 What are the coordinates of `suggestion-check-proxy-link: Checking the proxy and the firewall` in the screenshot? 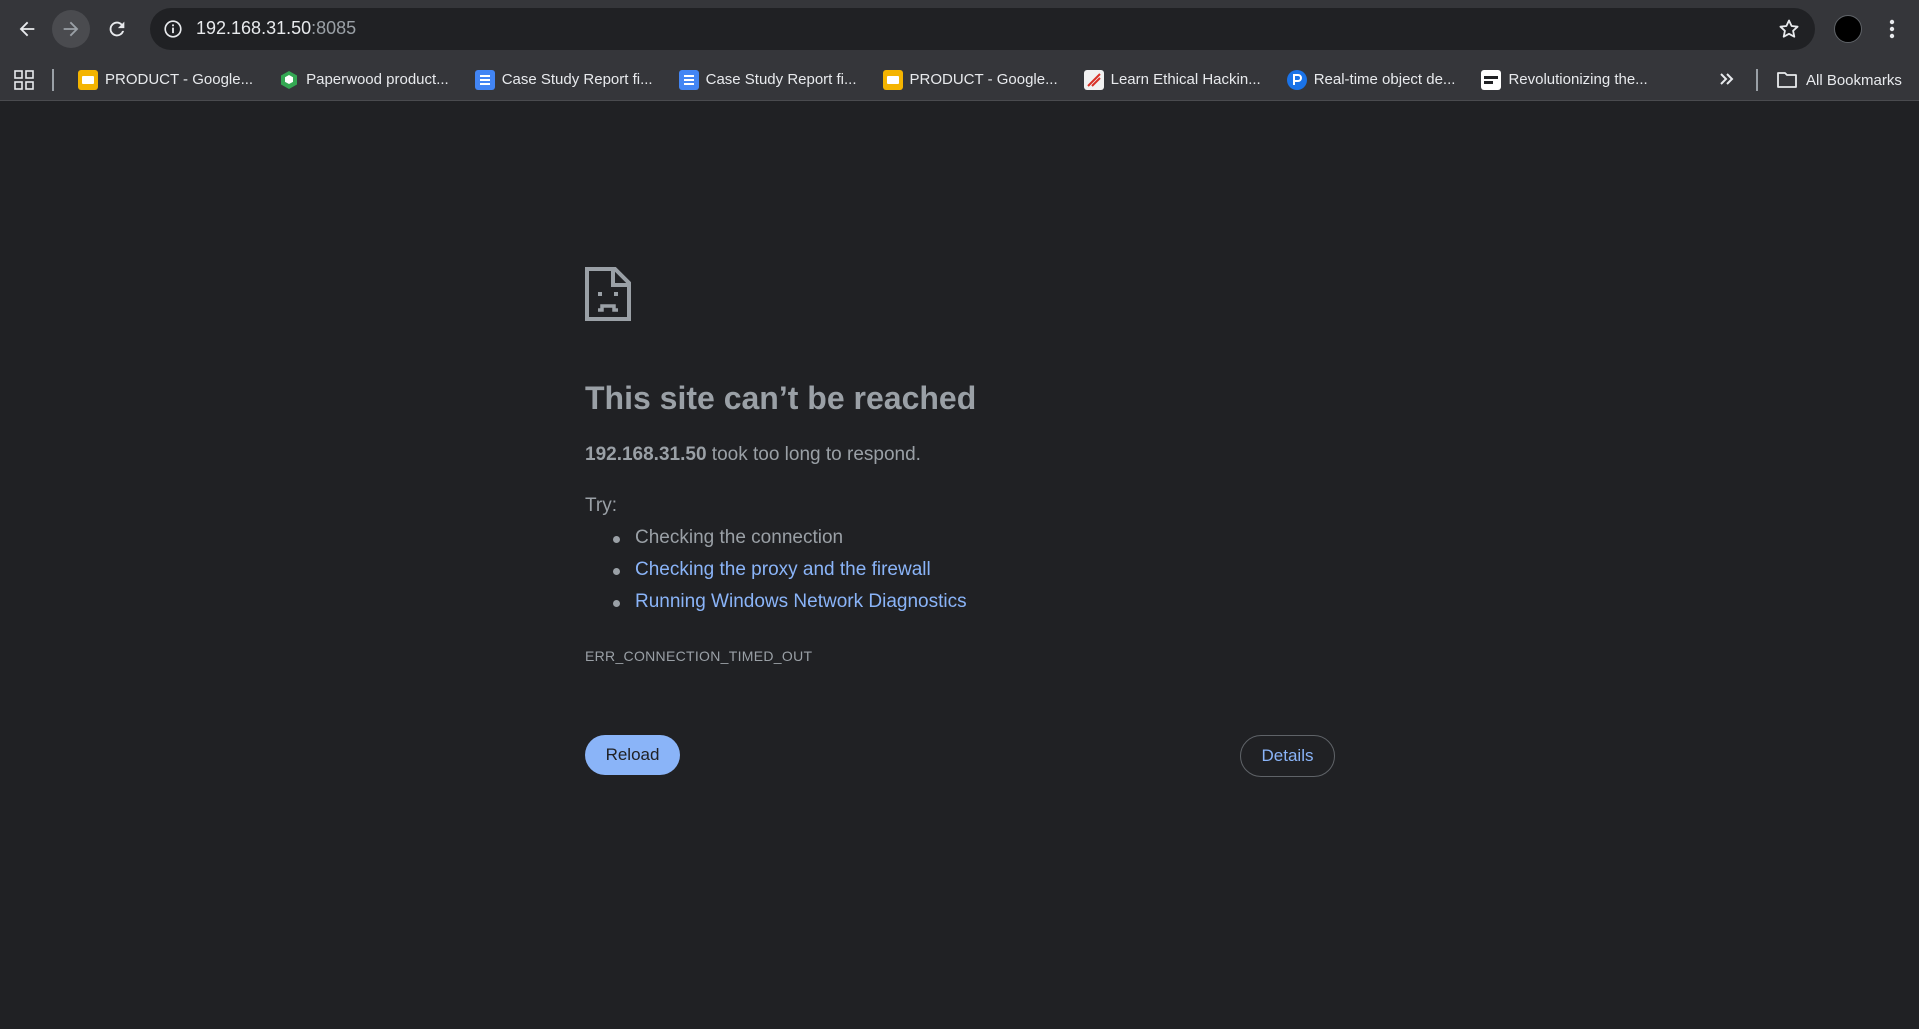 It's located at (788, 574).